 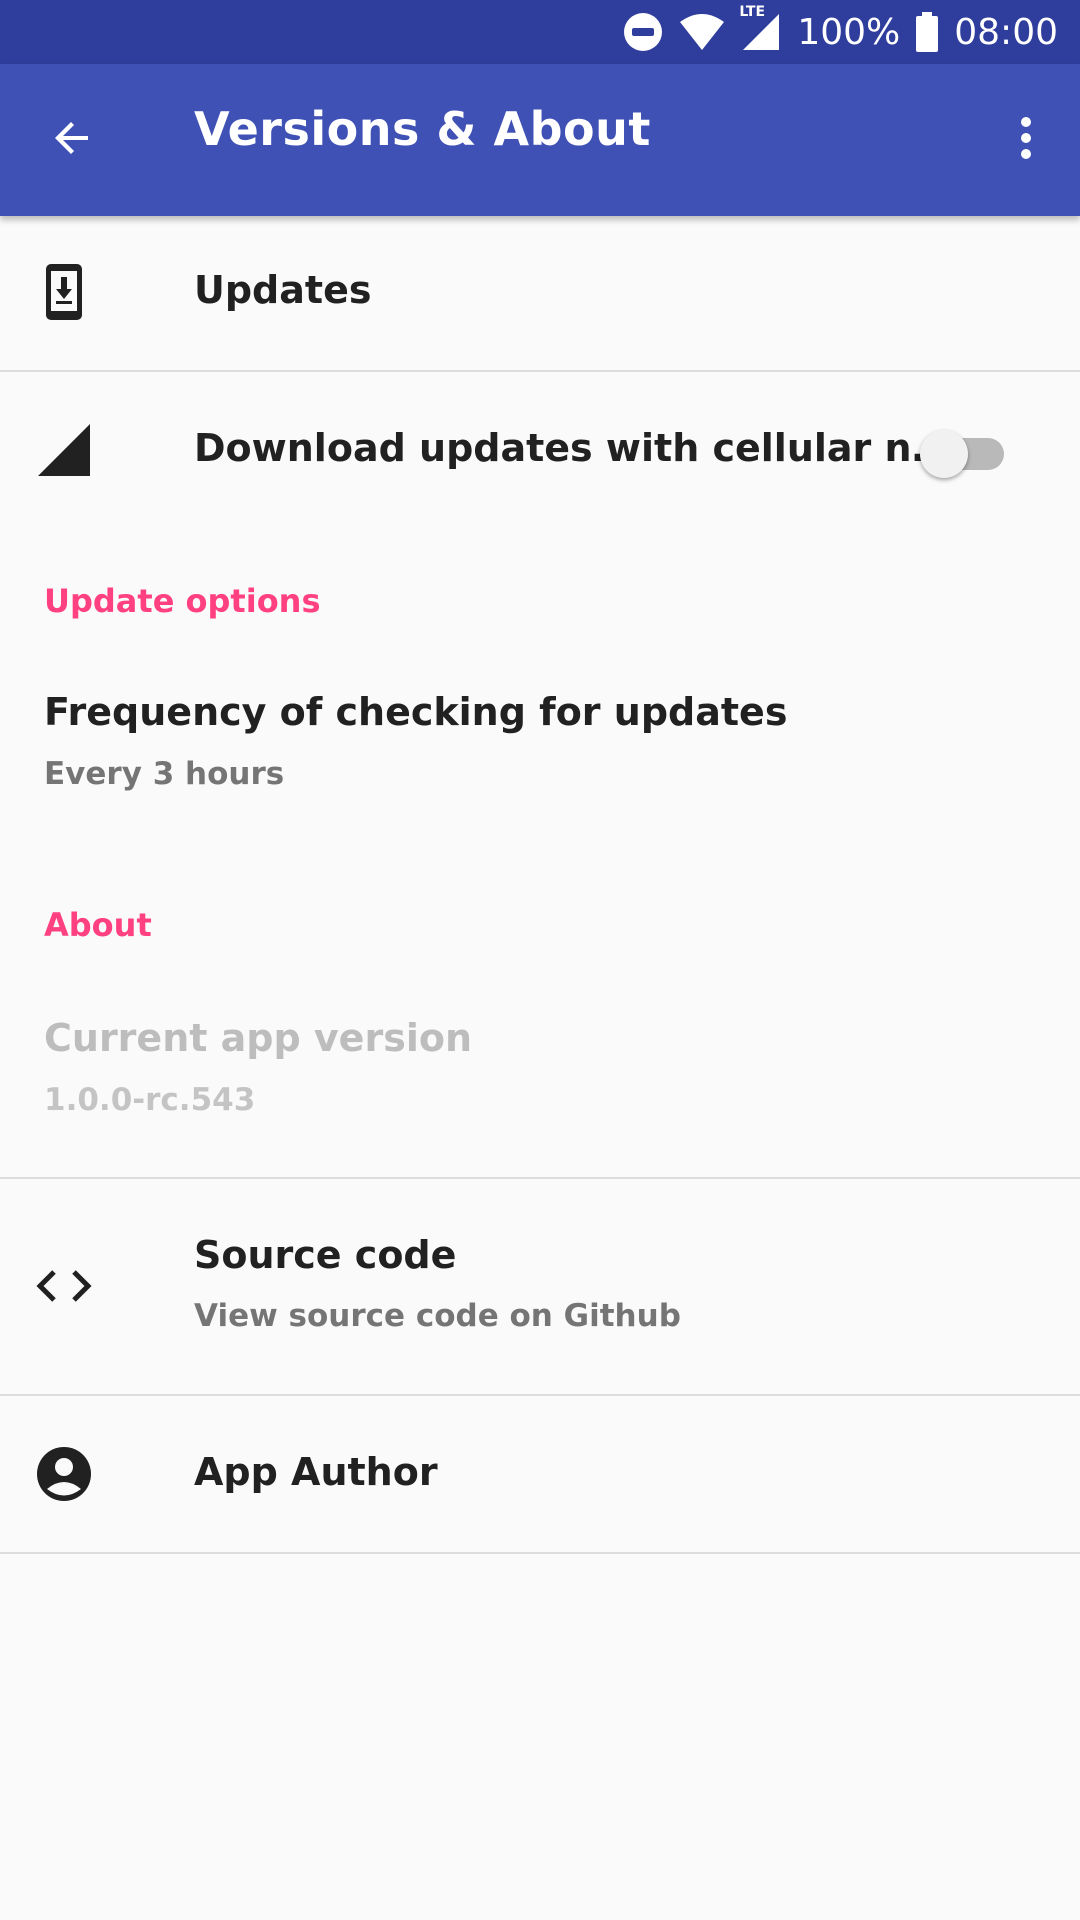 I want to click on updates-row: Updates, so click(x=540, y=293).